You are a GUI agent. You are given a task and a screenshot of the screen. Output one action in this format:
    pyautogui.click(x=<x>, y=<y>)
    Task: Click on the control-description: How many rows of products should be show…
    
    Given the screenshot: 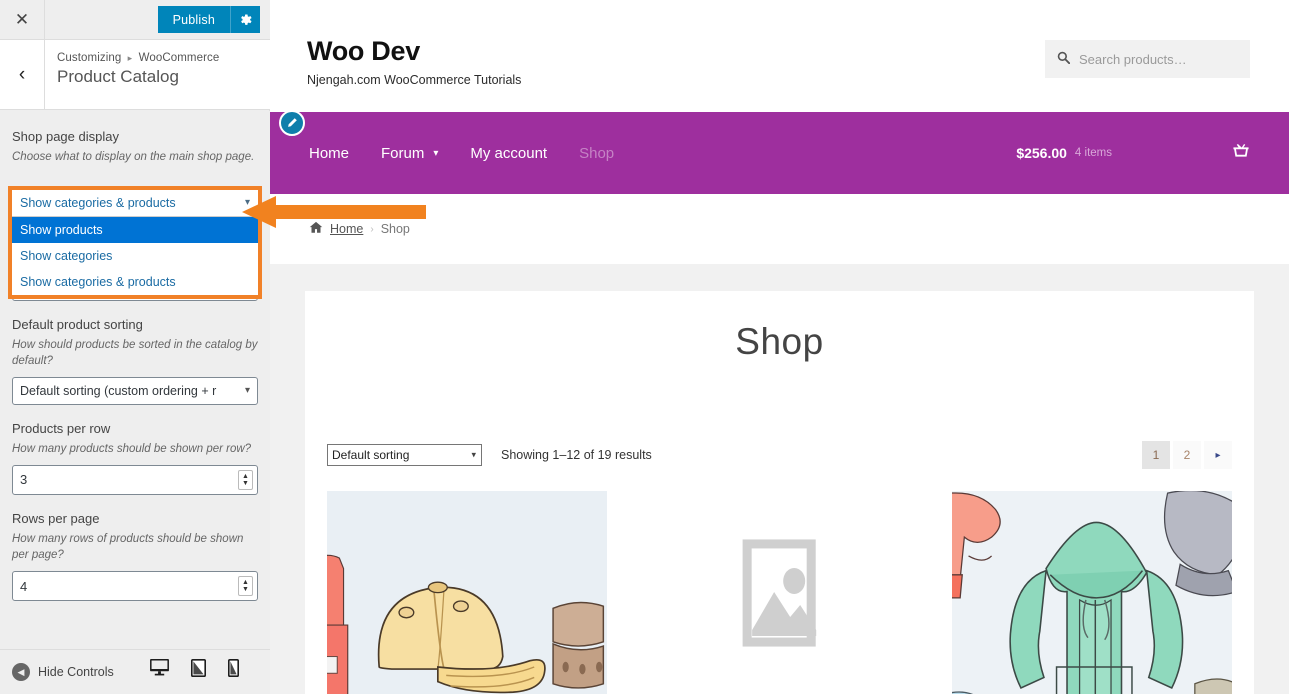 What is the action you would take?
    pyautogui.click(x=128, y=547)
    